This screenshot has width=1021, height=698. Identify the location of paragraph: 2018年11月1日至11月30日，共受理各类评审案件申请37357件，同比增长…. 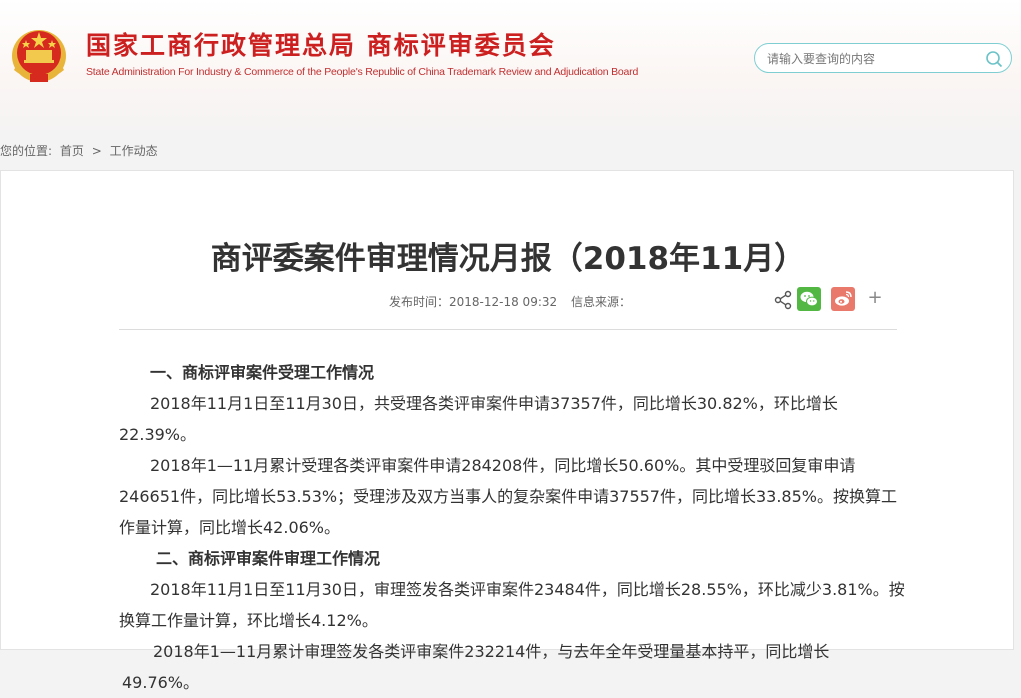
(478, 419).